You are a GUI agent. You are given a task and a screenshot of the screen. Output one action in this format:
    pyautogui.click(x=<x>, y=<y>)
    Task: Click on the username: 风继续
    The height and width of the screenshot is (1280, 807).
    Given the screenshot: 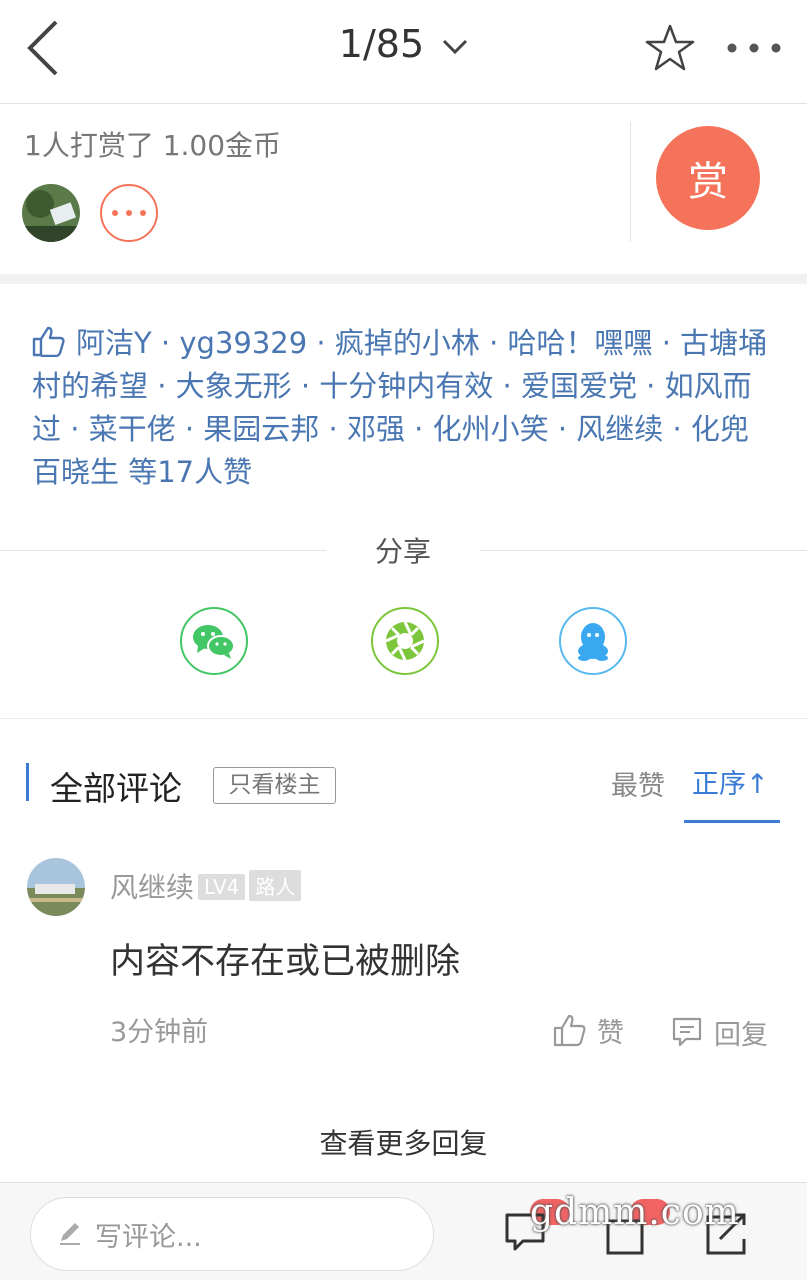 What is the action you would take?
    pyautogui.click(x=152, y=887)
    